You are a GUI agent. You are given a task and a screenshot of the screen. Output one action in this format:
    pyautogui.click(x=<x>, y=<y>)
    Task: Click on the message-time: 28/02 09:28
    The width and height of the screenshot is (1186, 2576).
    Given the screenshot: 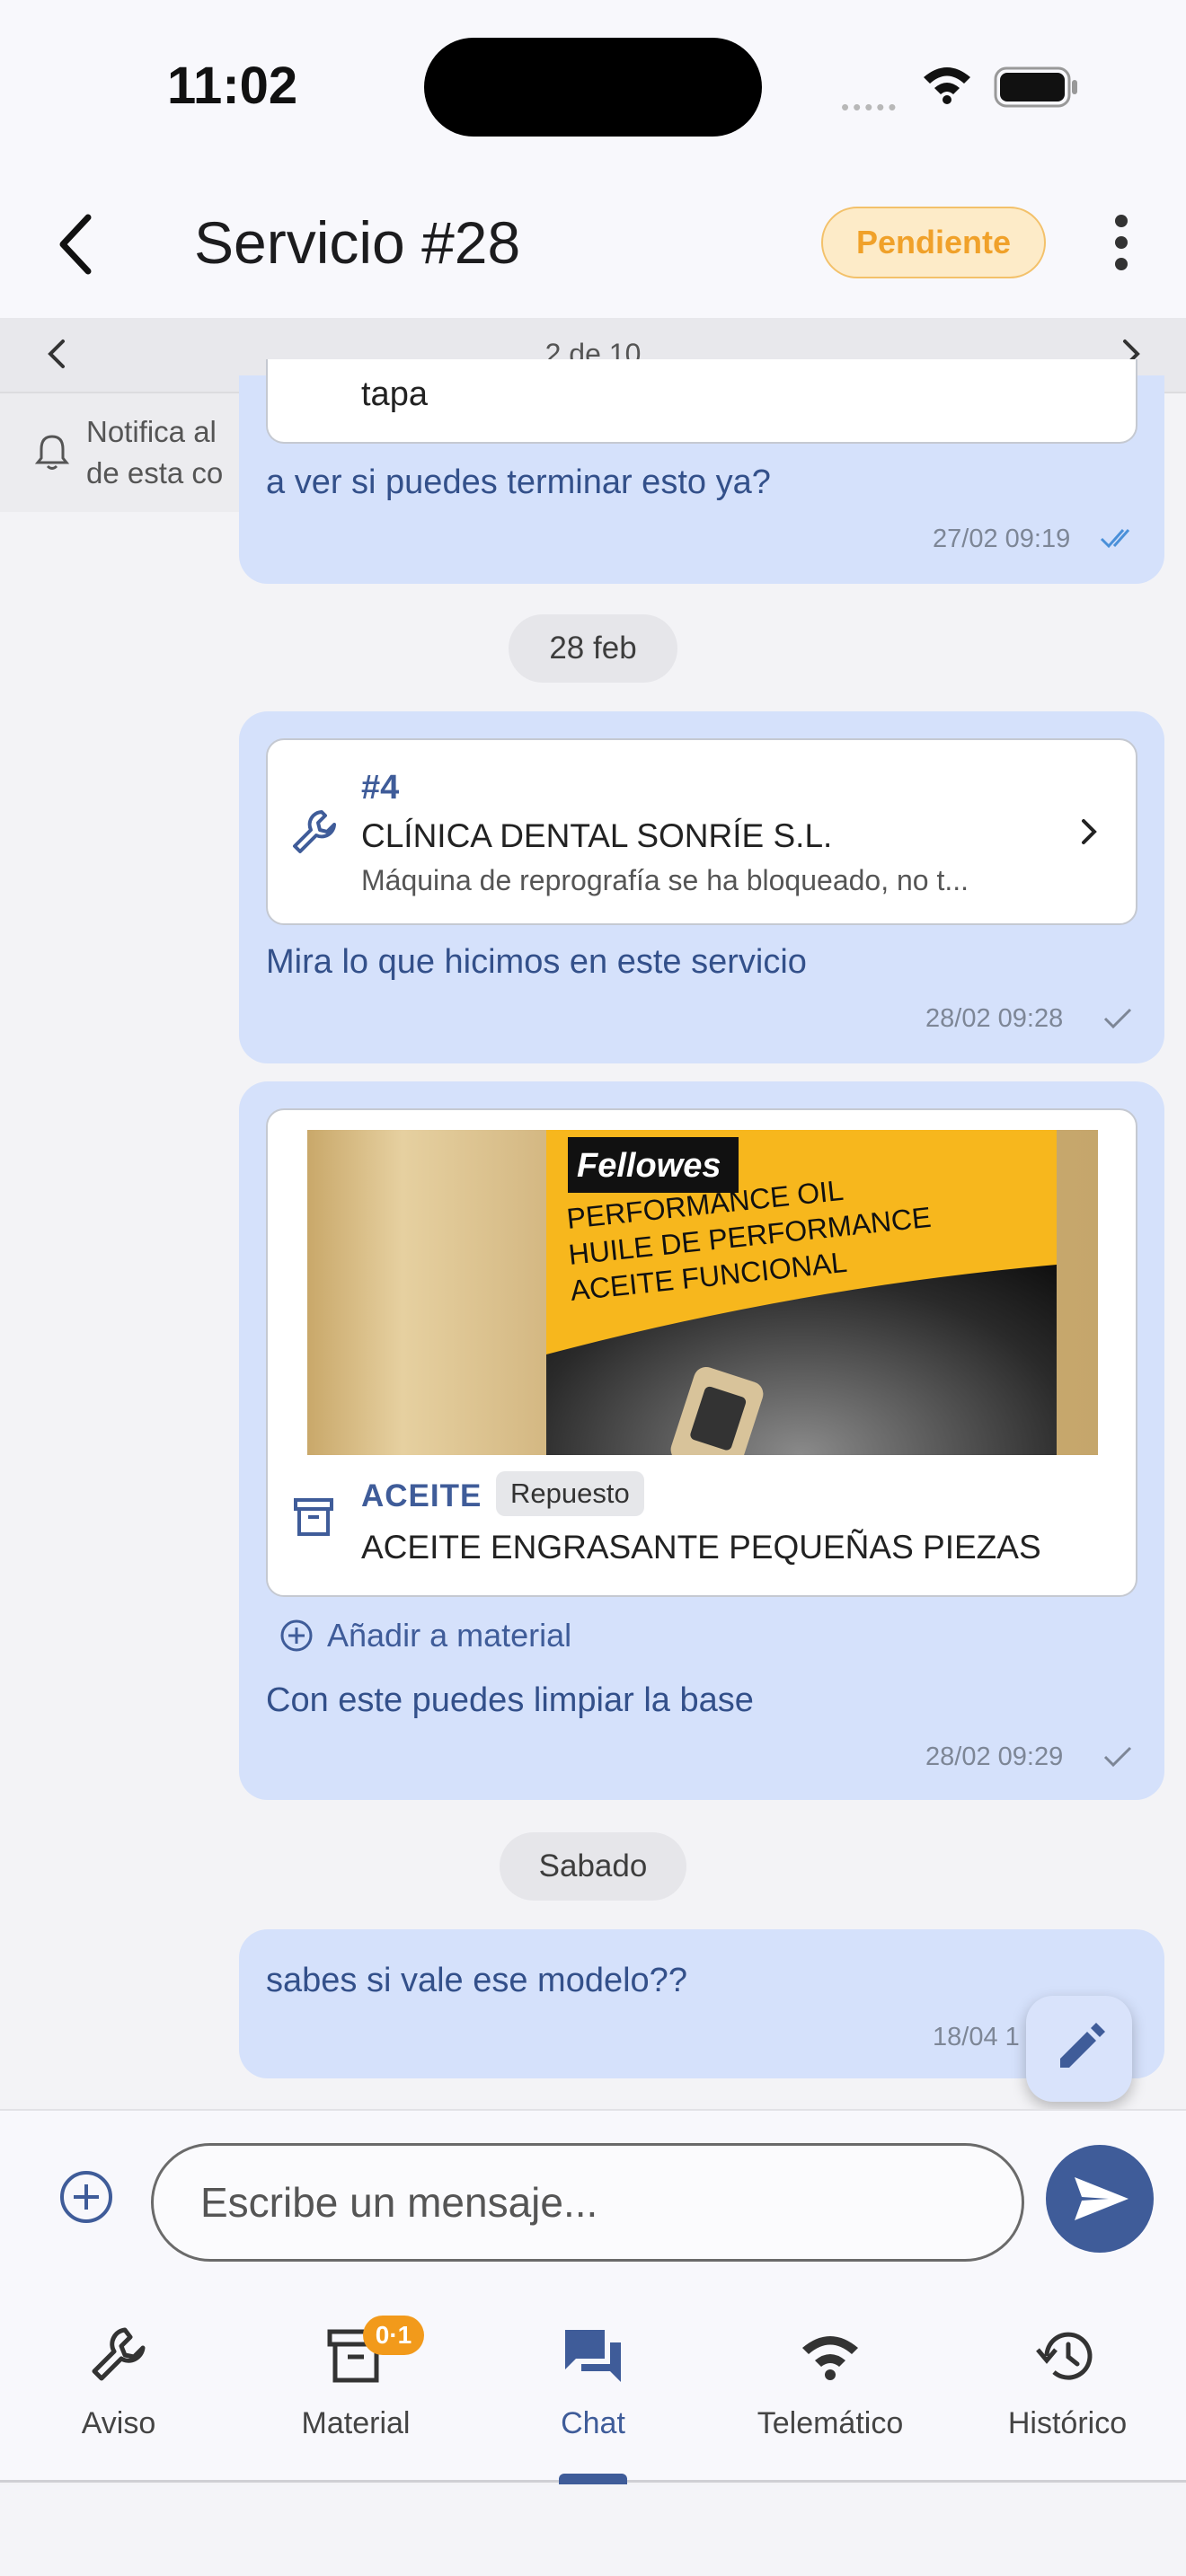 What is the action you would take?
    pyautogui.click(x=994, y=1018)
    